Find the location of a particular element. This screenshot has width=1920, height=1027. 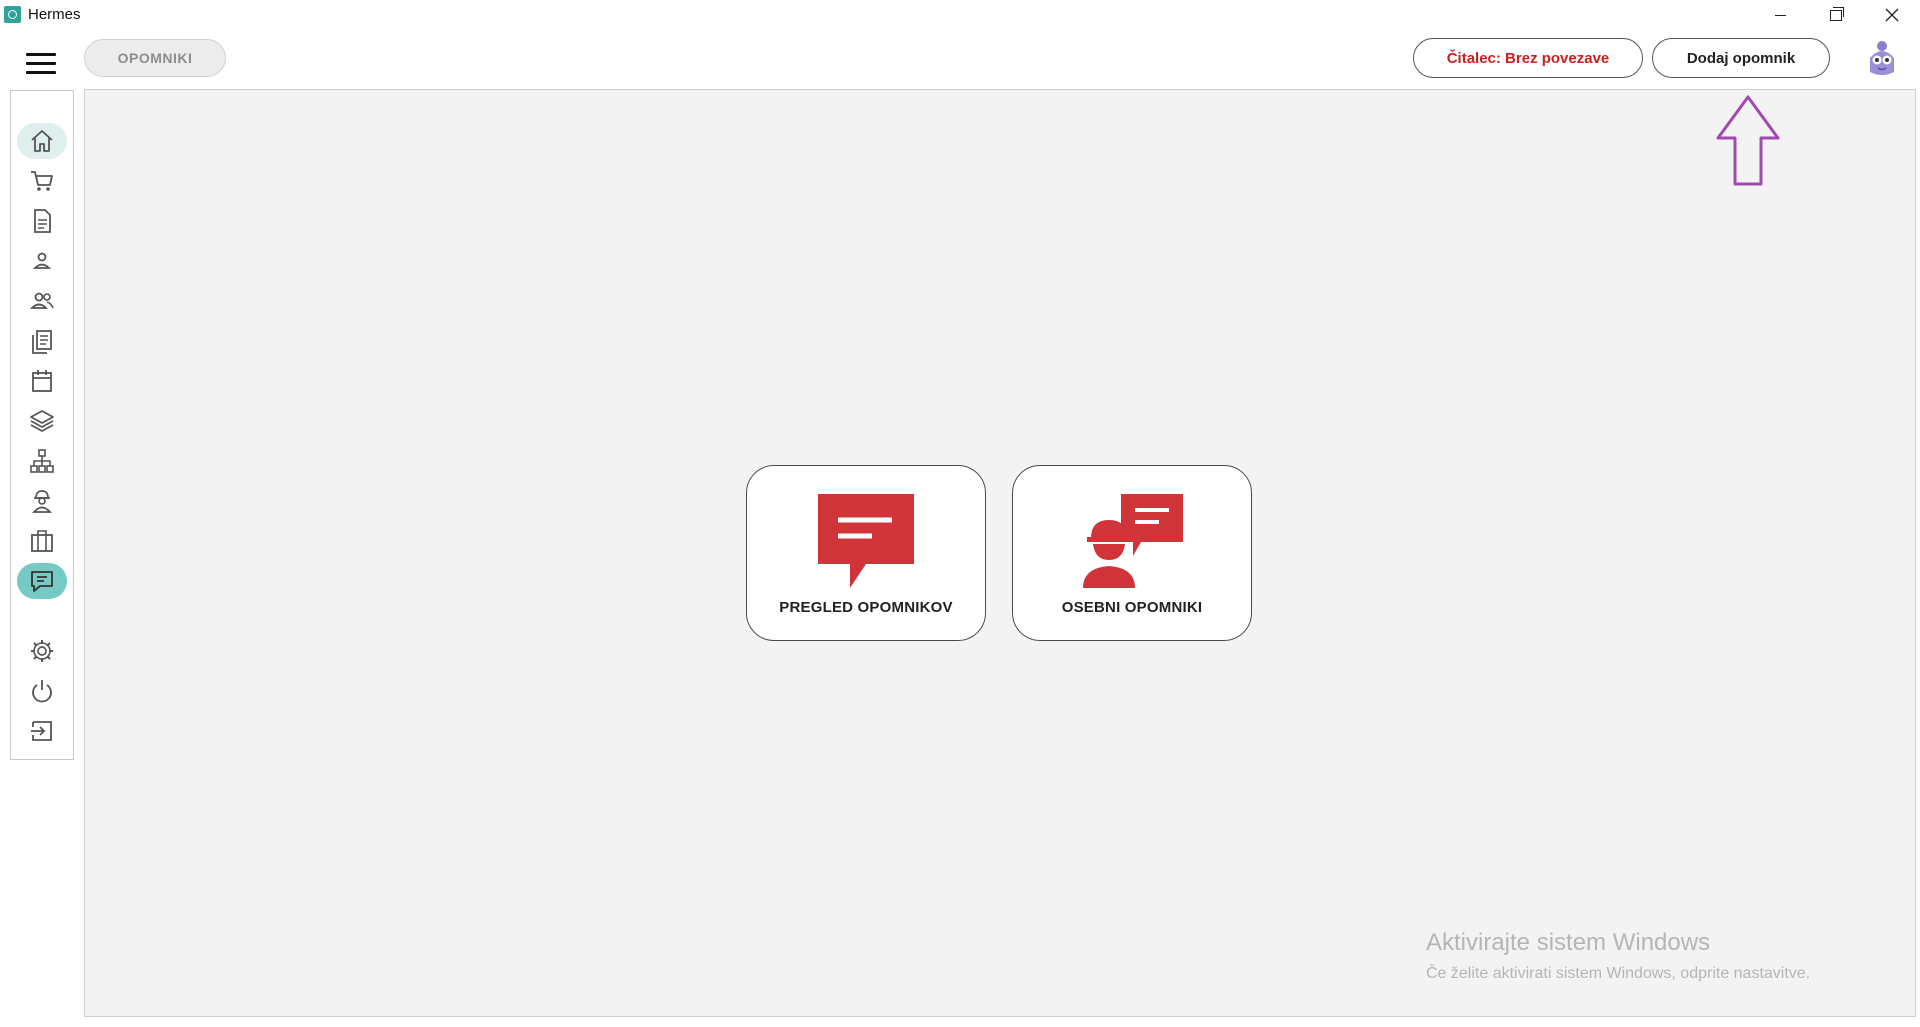

restore-icon is located at coordinates (1837, 13).